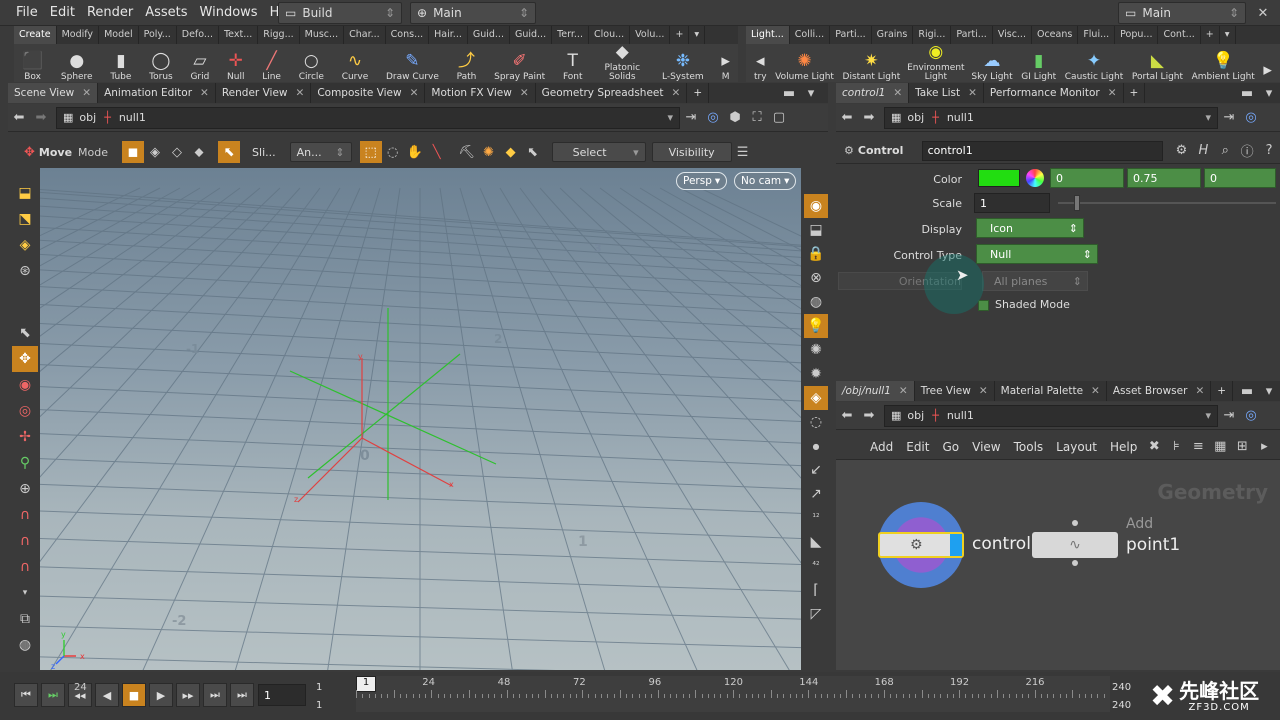 The height and width of the screenshot is (720, 1280). What do you see at coordinates (1051, 117) in the screenshot?
I see `parm-path-field: ▦ obj ┼ null1 ▾` at bounding box center [1051, 117].